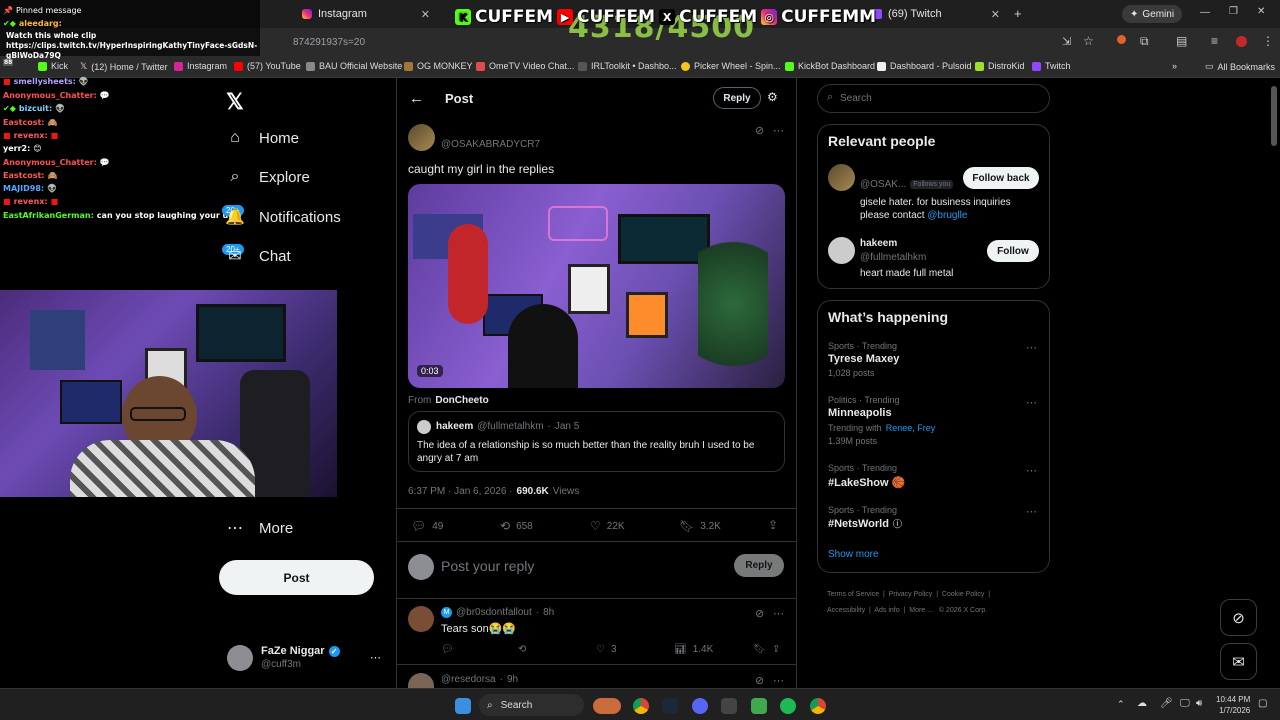 The height and width of the screenshot is (720, 1280). I want to click on bio-link: @bruglle, so click(947, 215).